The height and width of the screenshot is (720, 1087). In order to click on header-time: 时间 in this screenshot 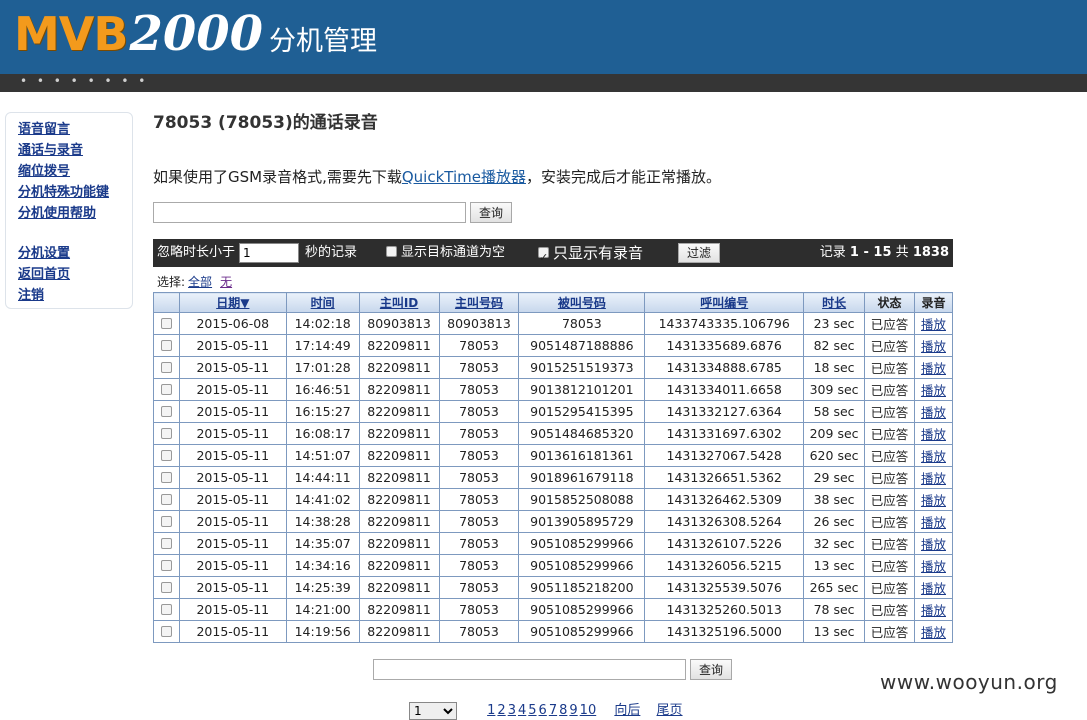, I will do `click(322, 302)`.